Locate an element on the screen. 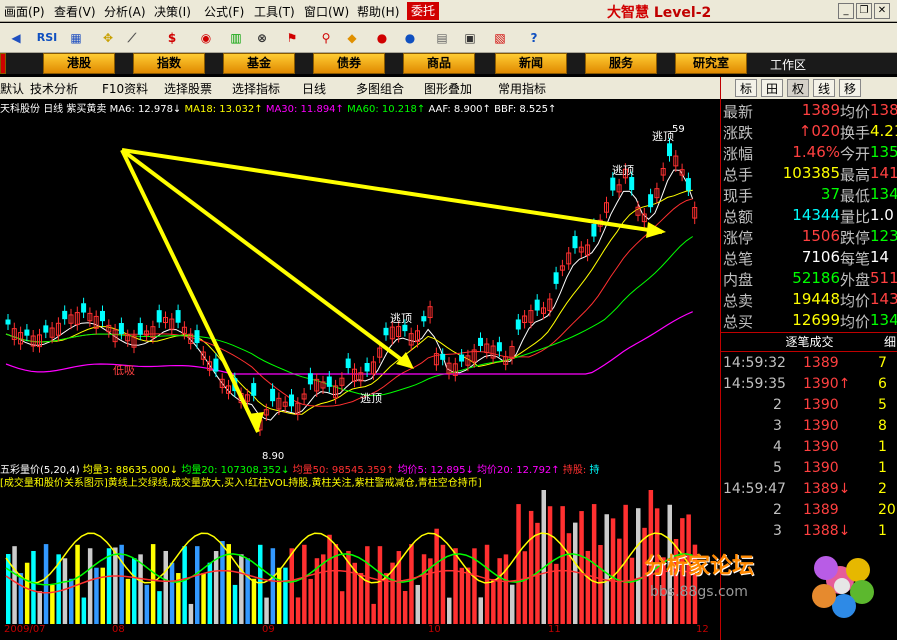  period-daily-button: 日线 is located at coordinates (314, 88).